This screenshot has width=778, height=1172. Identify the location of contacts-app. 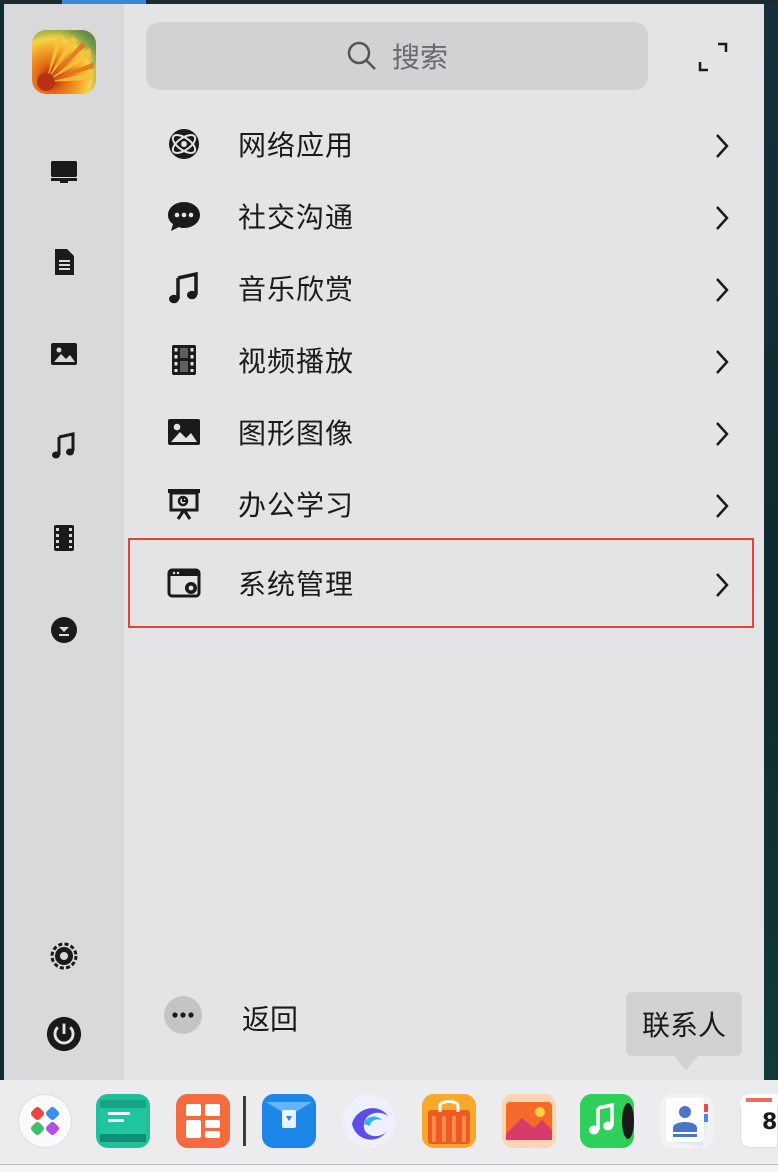
(687, 1121).